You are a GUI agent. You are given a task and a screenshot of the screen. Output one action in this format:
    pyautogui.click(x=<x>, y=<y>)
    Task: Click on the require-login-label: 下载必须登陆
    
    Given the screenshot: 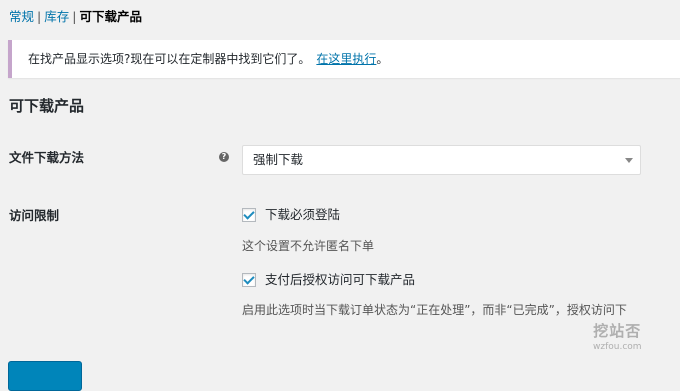 What is the action you would take?
    pyautogui.click(x=302, y=215)
    